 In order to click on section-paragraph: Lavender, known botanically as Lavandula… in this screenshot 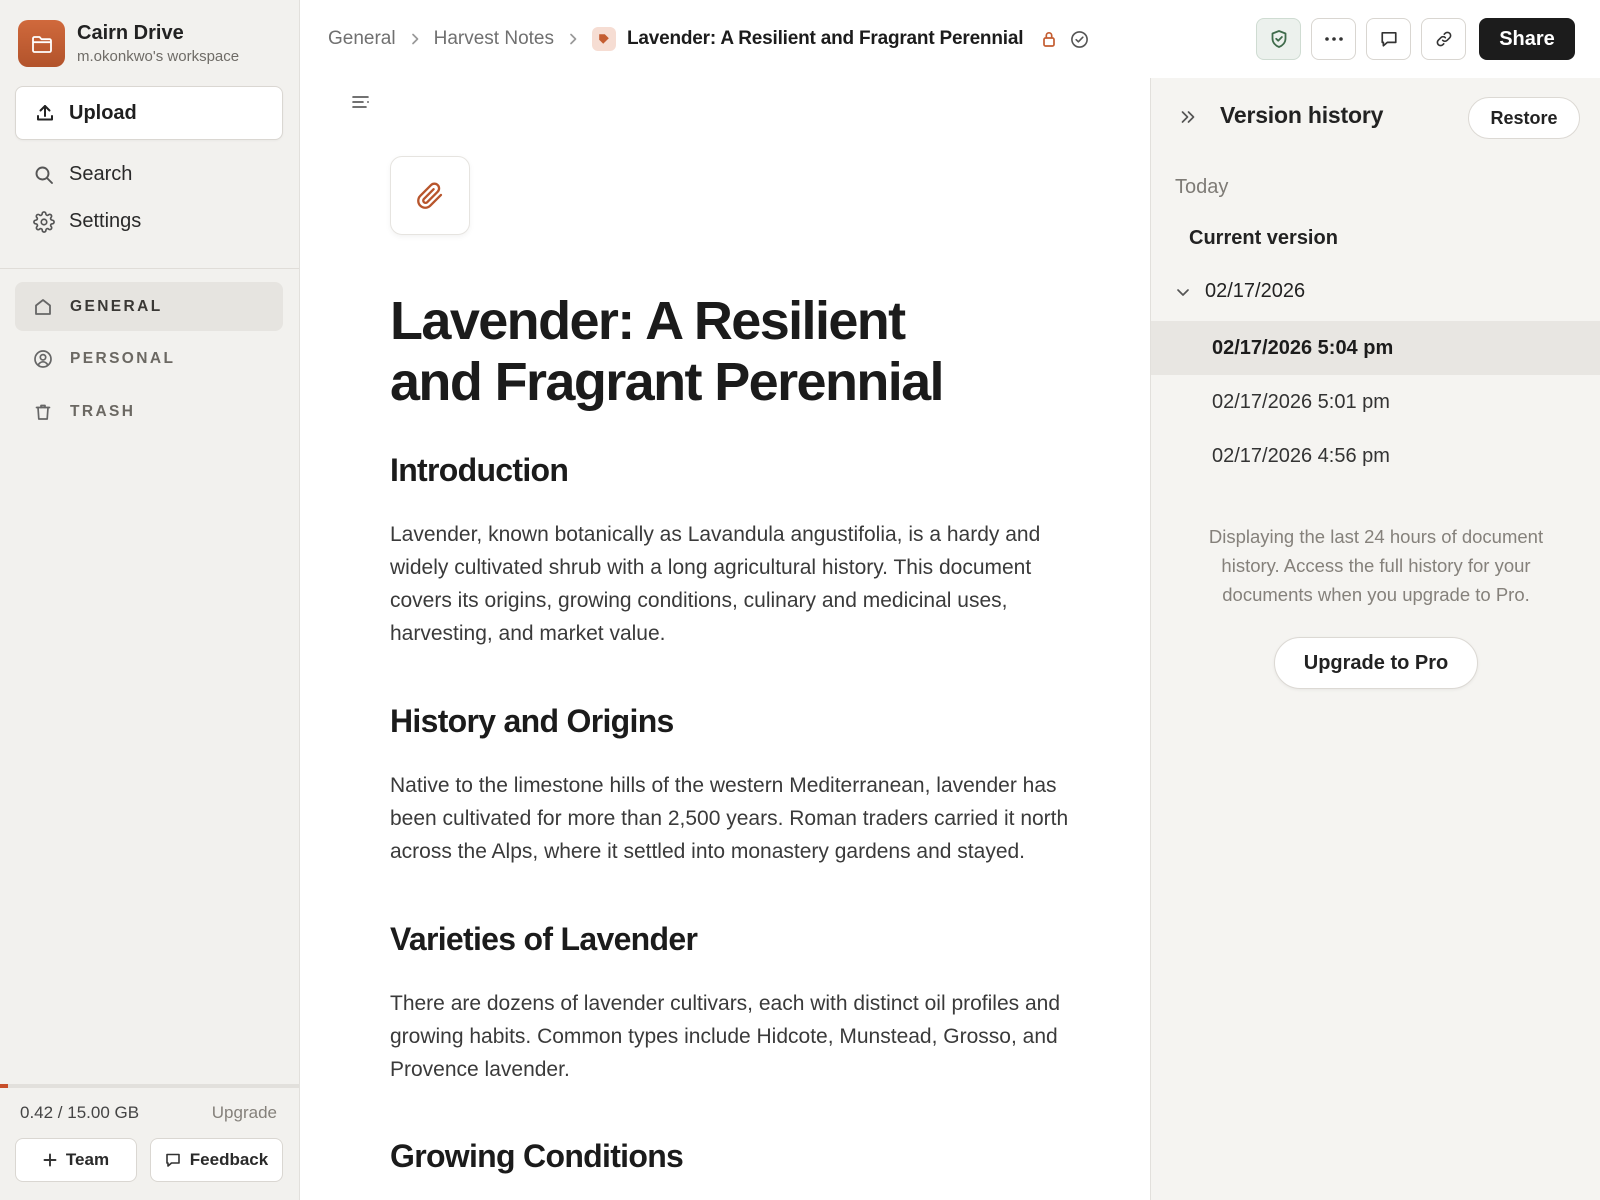, I will do `click(740, 584)`.